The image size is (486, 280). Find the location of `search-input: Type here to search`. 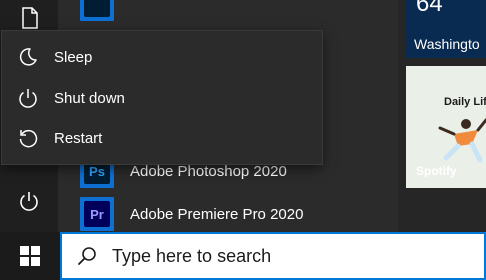

search-input: Type here to search is located at coordinates (191, 256).